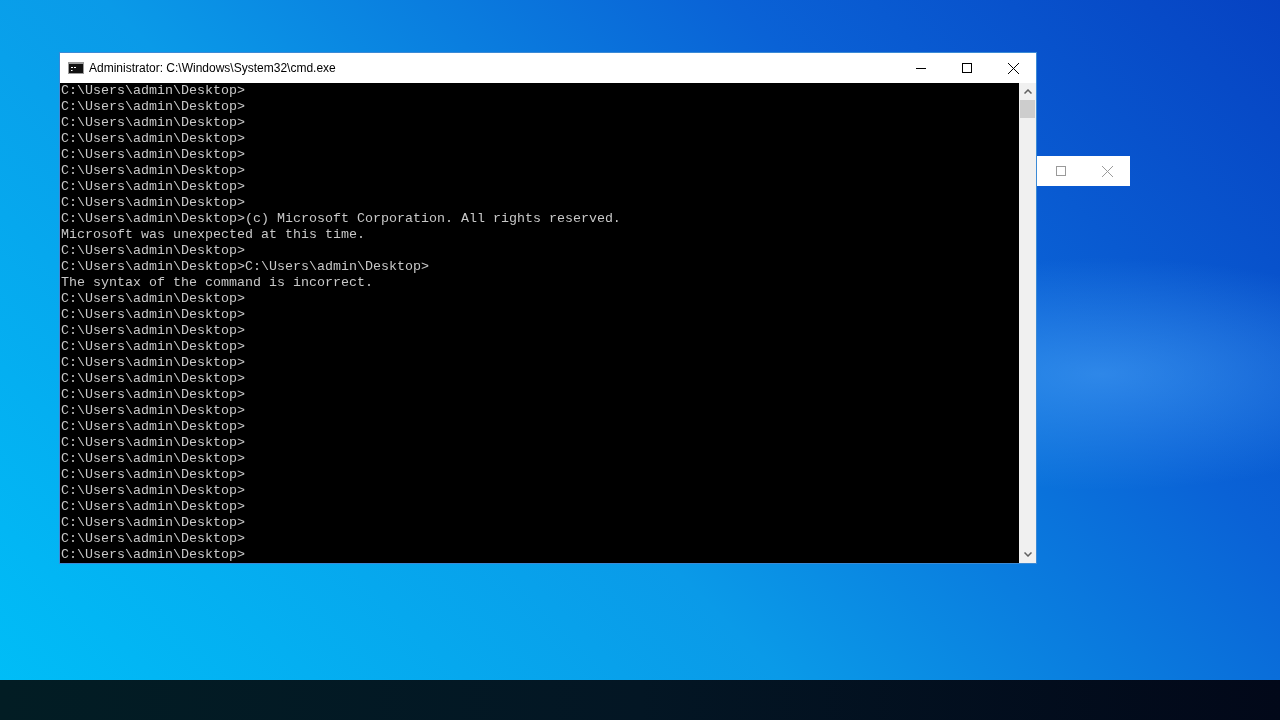  Describe the element at coordinates (921, 68) in the screenshot. I see `minimize-icon` at that location.